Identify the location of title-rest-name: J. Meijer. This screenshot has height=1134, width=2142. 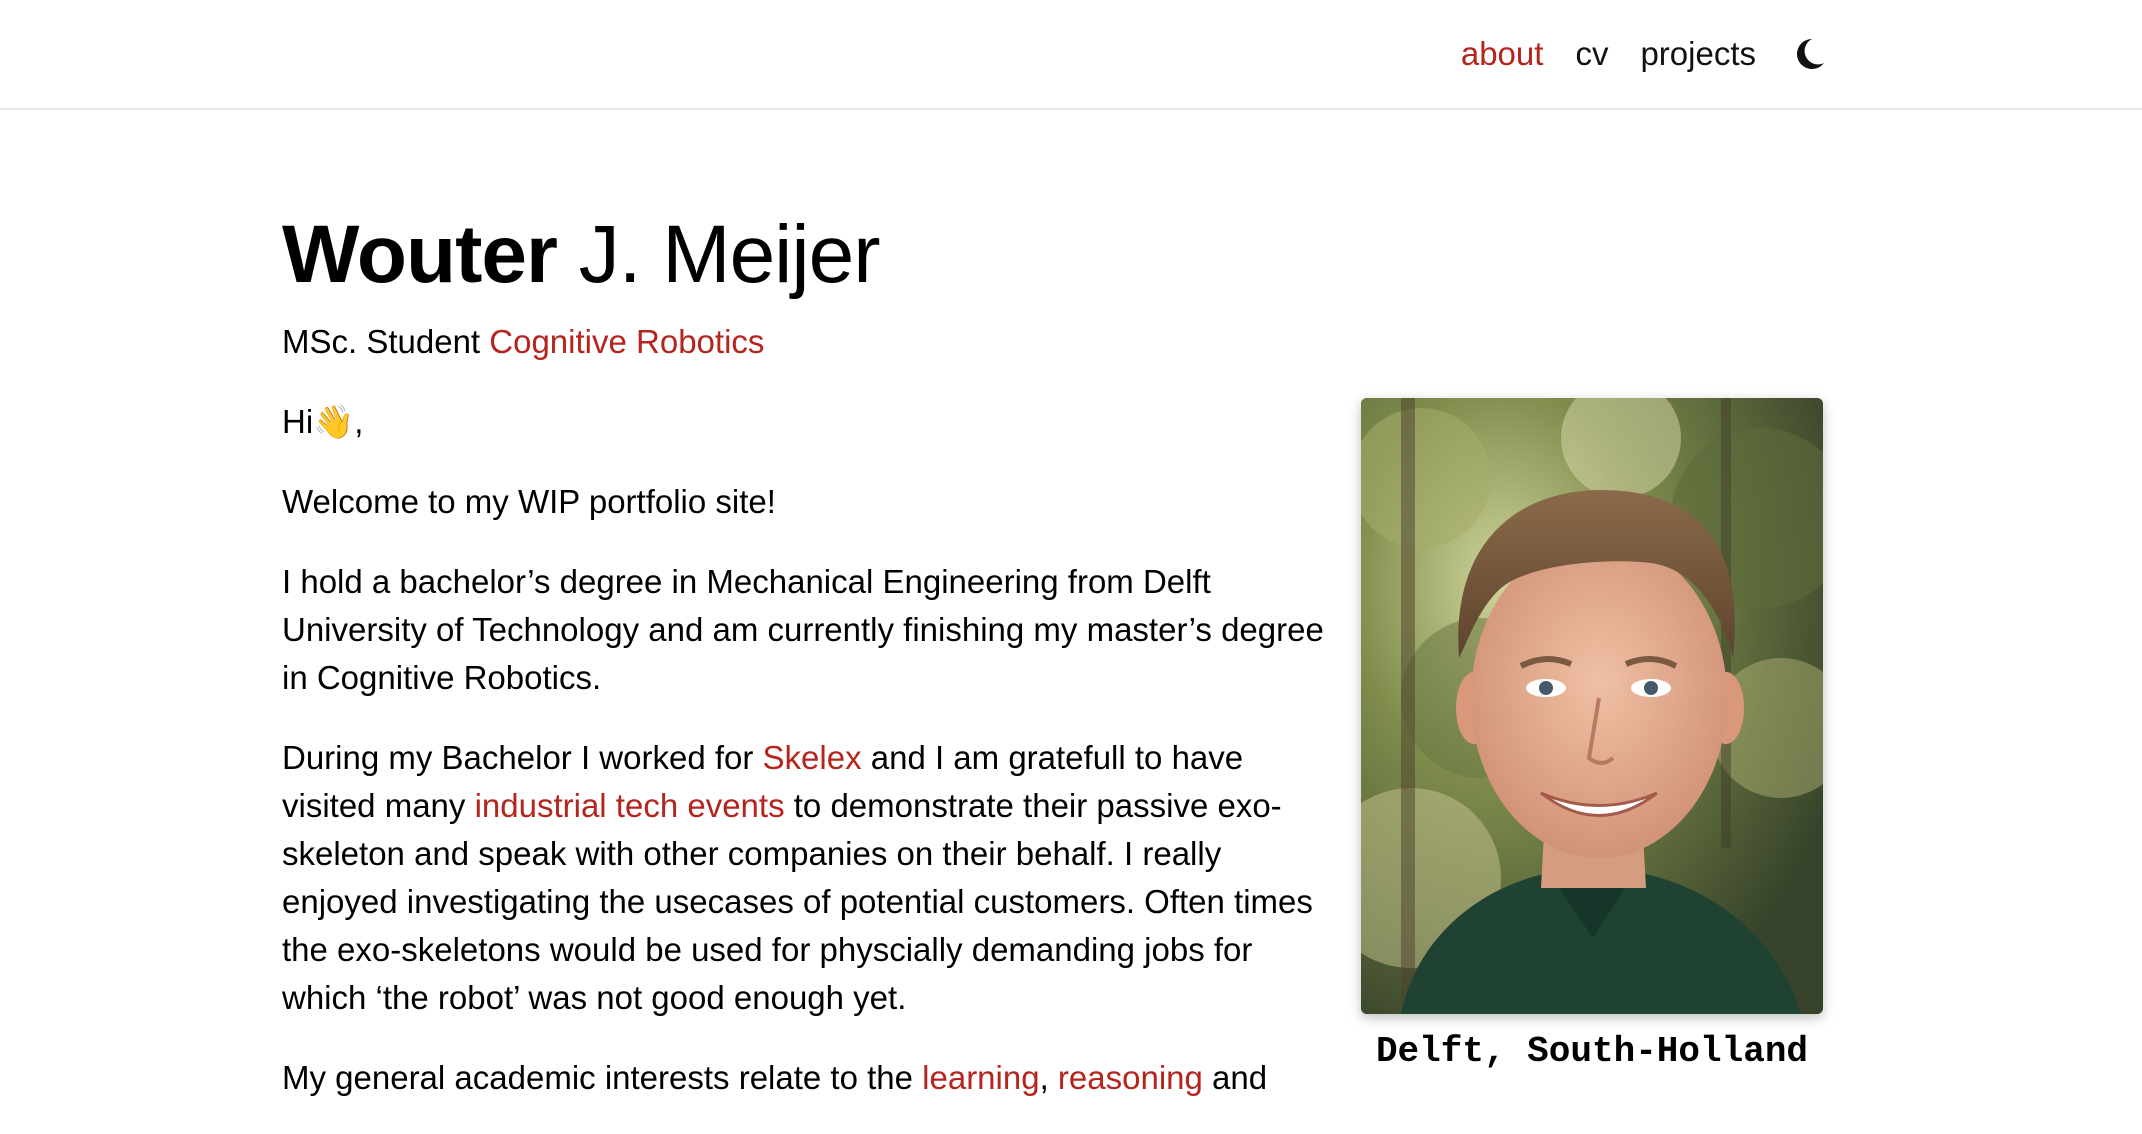
(718, 254).